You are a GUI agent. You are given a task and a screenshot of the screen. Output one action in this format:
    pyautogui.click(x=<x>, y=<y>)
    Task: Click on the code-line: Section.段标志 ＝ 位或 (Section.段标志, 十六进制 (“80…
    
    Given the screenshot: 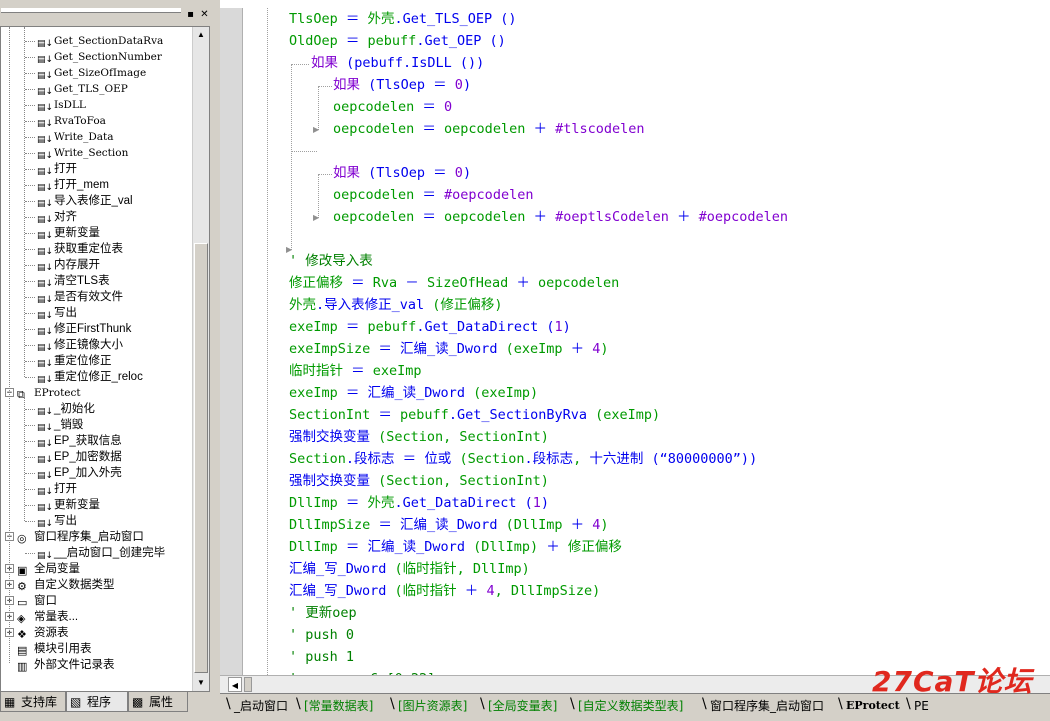 What is the action you would take?
    pyautogui.click(x=523, y=459)
    